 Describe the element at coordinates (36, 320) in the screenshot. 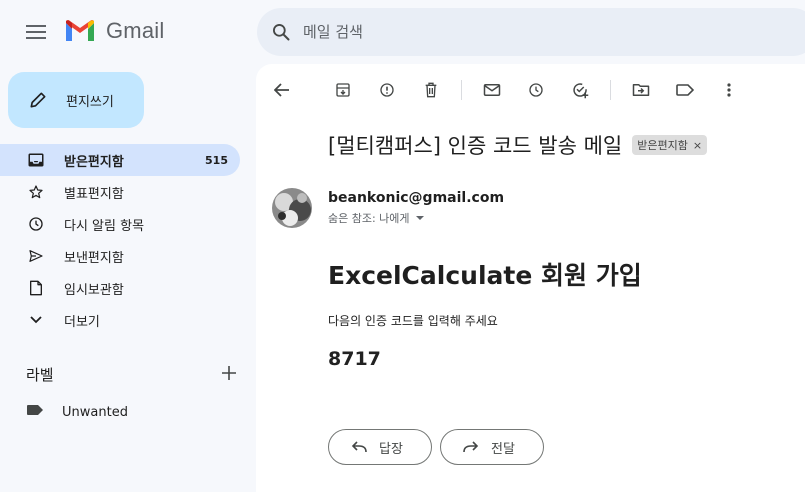

I see `chevron-down-icon` at that location.